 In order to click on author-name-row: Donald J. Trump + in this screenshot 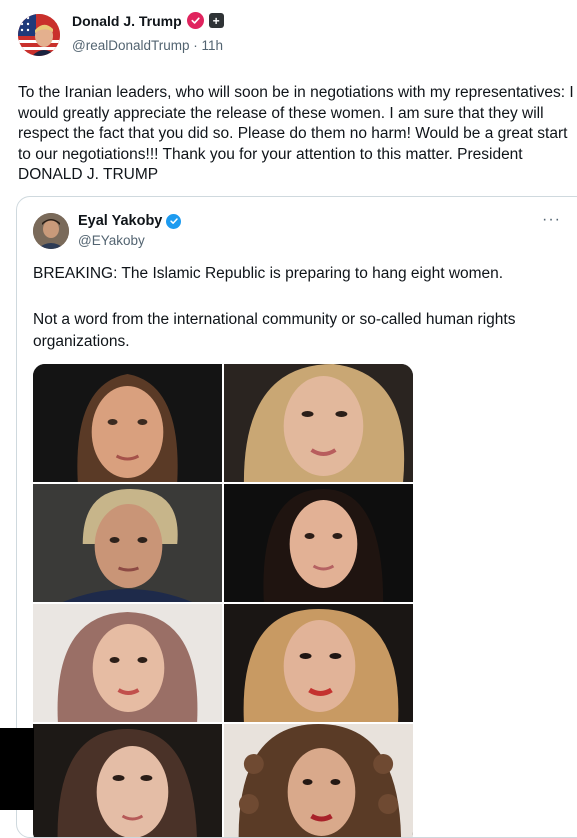, I will do `click(148, 20)`.